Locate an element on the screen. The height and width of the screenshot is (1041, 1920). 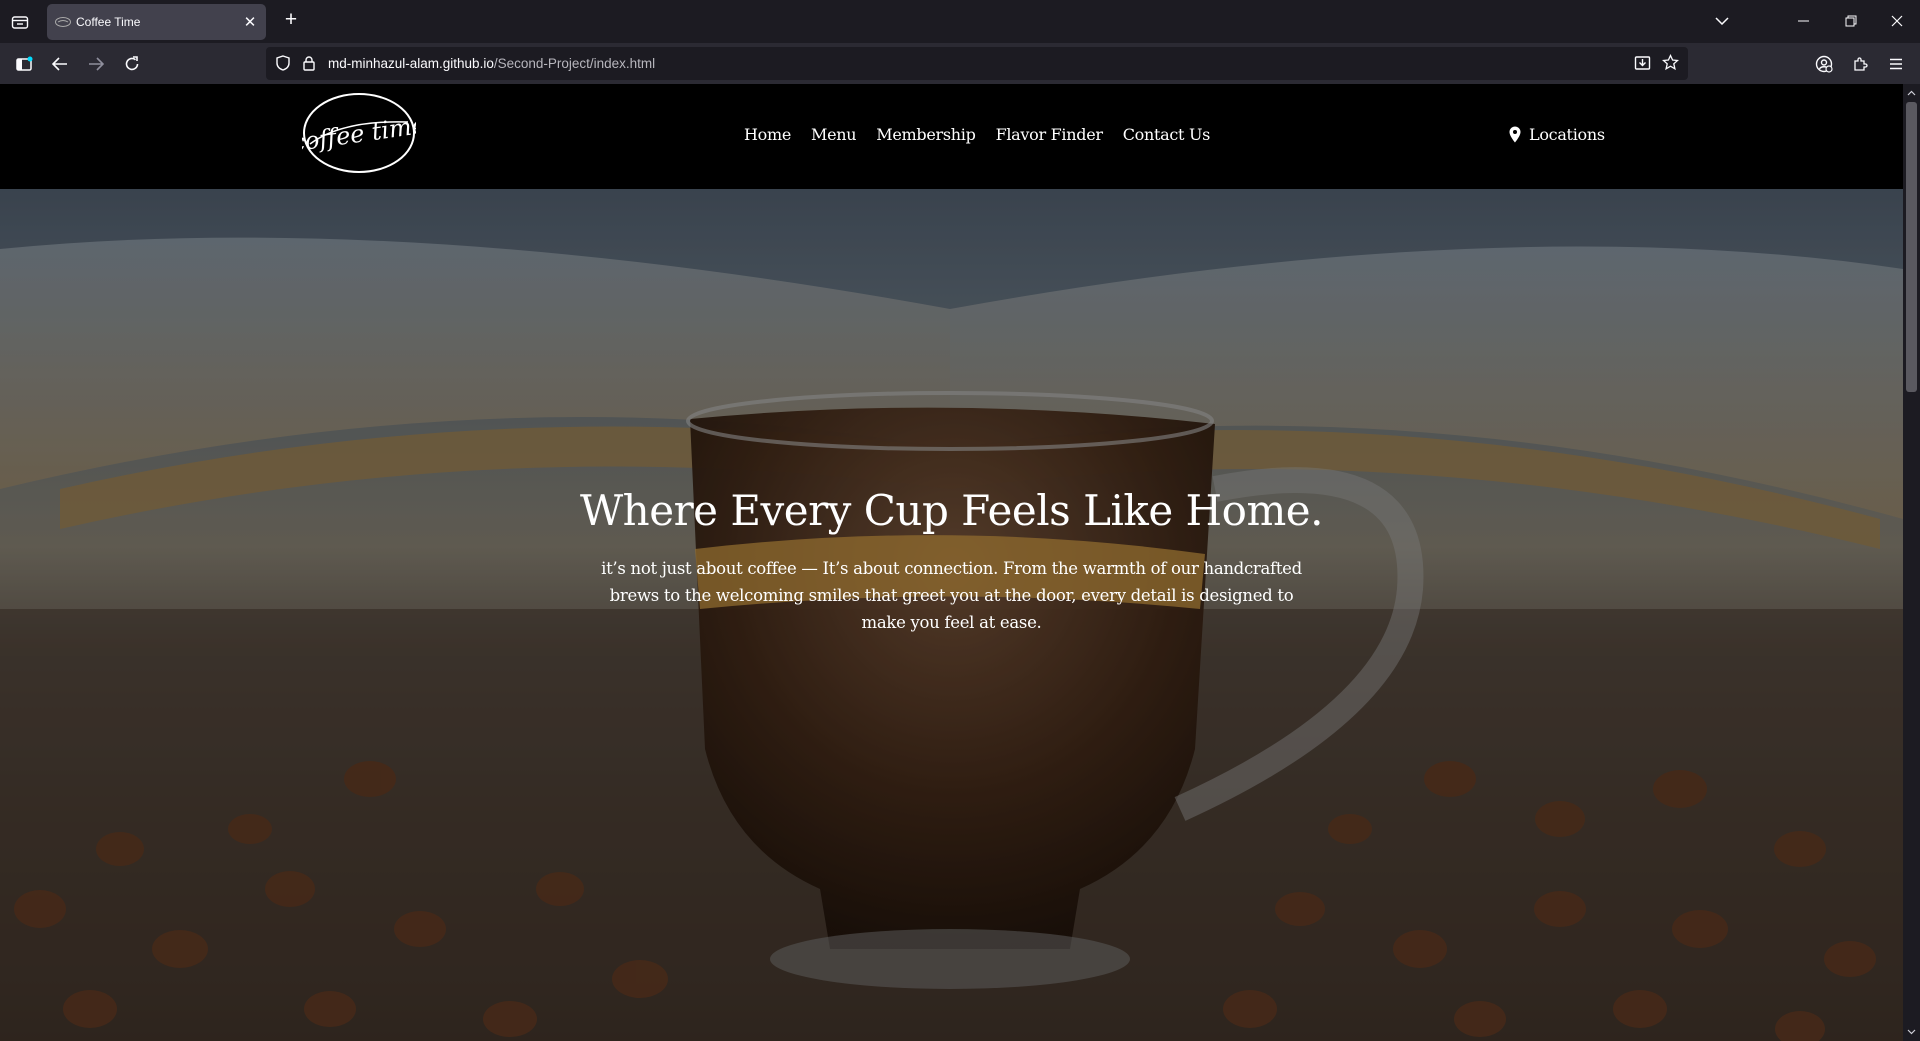
tab-overflow-chevron-icon is located at coordinates (1722, 21).